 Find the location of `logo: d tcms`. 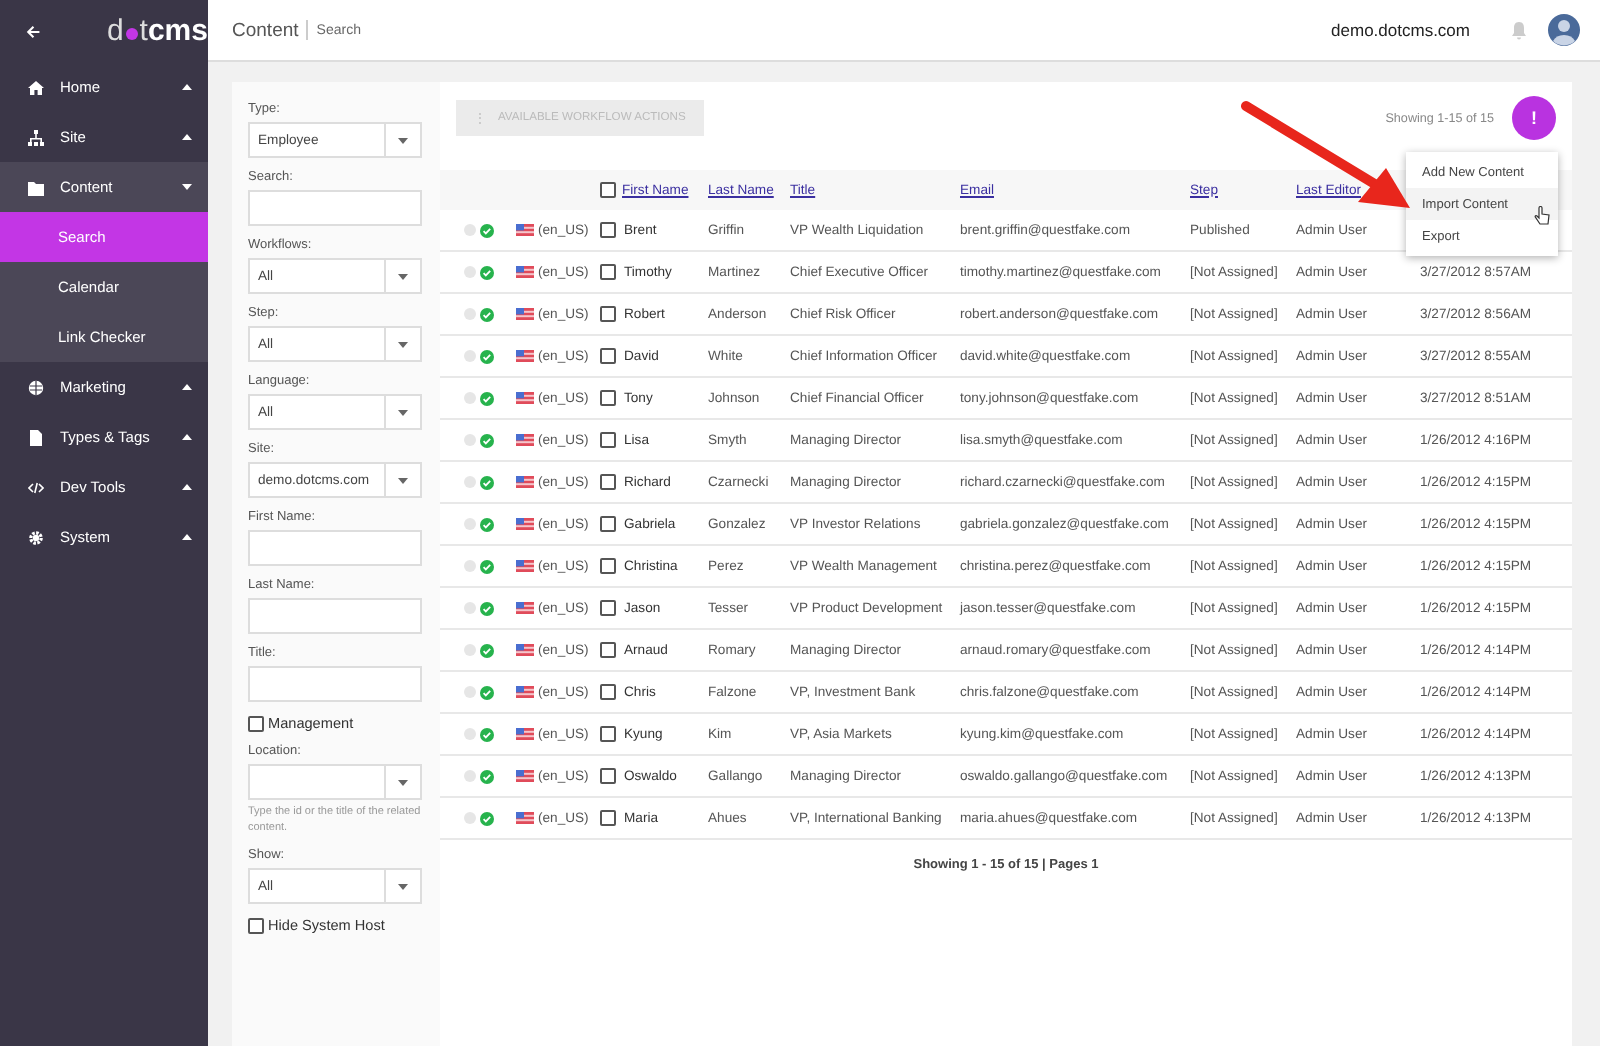

logo: d tcms is located at coordinates (157, 31).